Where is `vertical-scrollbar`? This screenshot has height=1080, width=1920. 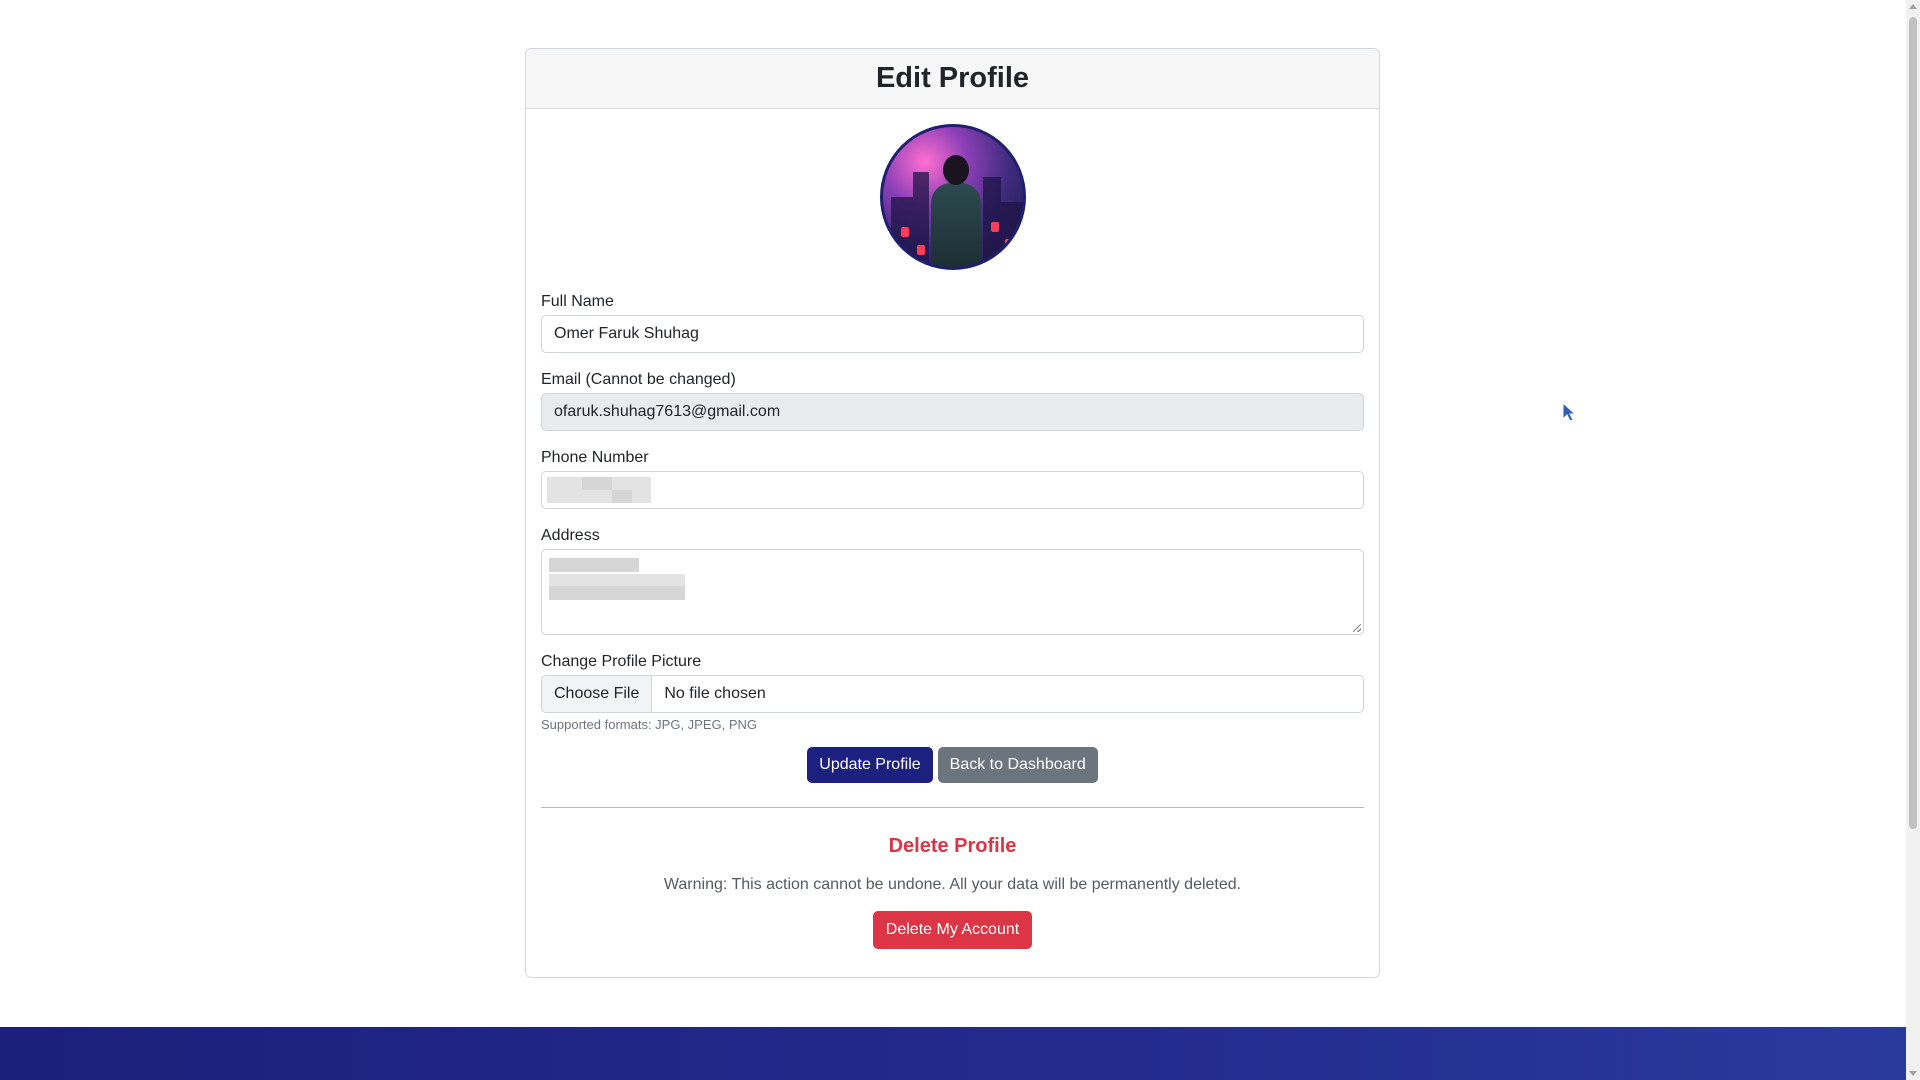
vertical-scrollbar is located at coordinates (1913, 540).